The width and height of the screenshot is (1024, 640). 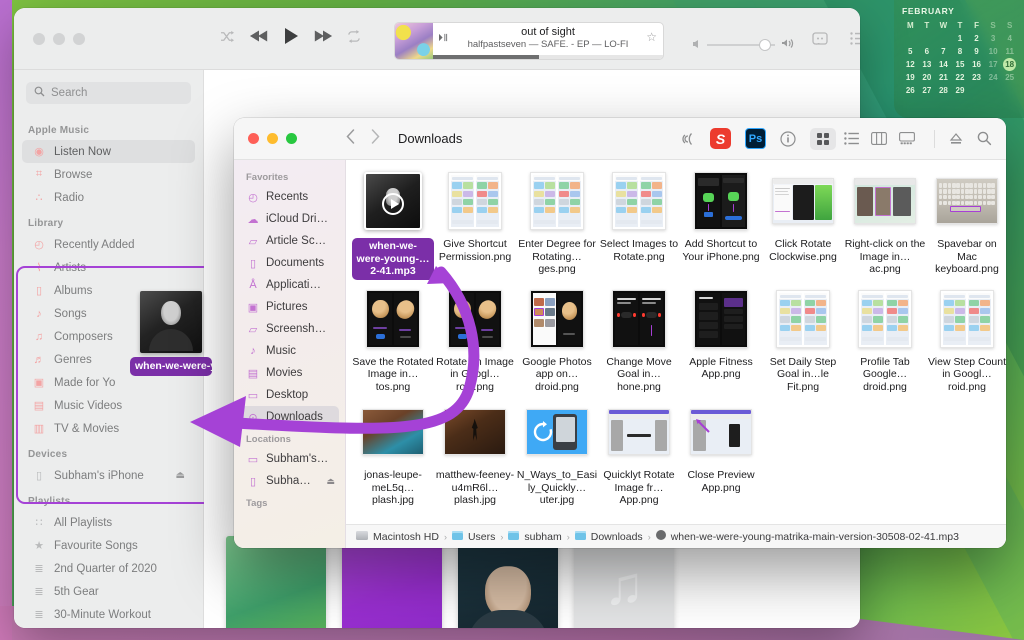 What do you see at coordinates (289, 263) in the screenshot?
I see `finder-sidebar-item-documents: ▯ Documents` at bounding box center [289, 263].